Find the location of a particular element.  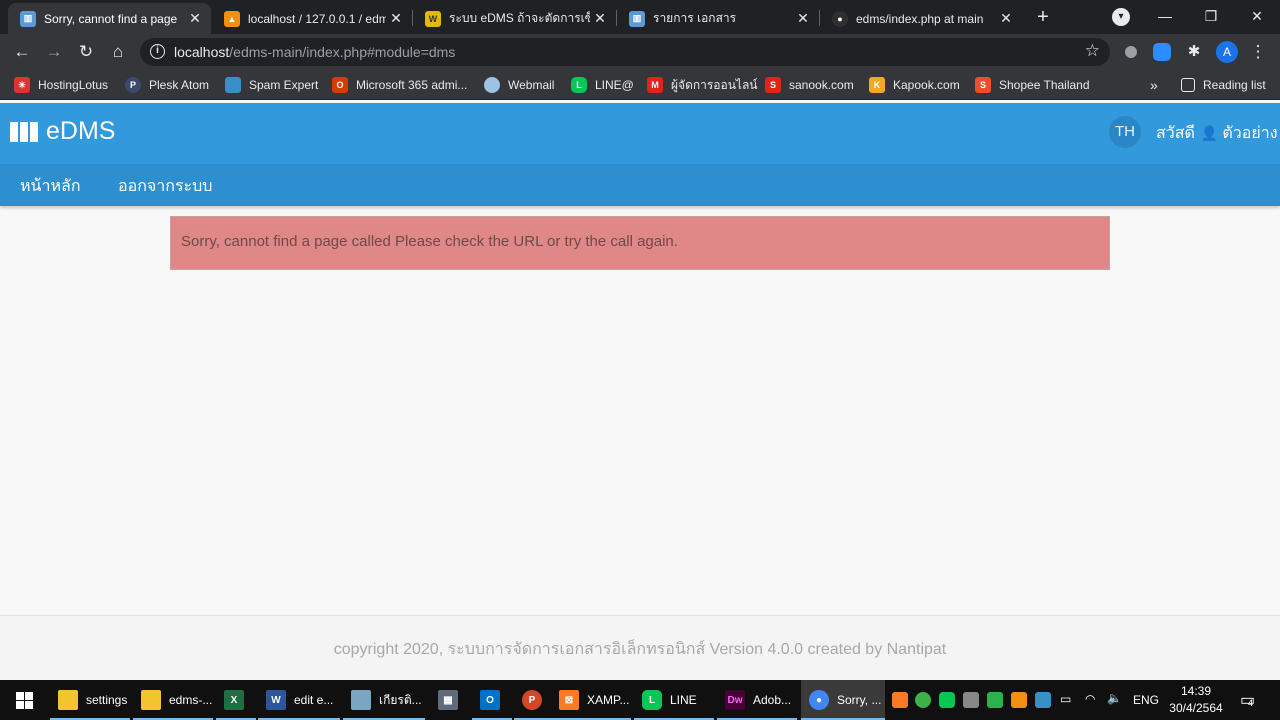

url-text: localhost/edms-main/index.php#module=dms is located at coordinates (315, 52).